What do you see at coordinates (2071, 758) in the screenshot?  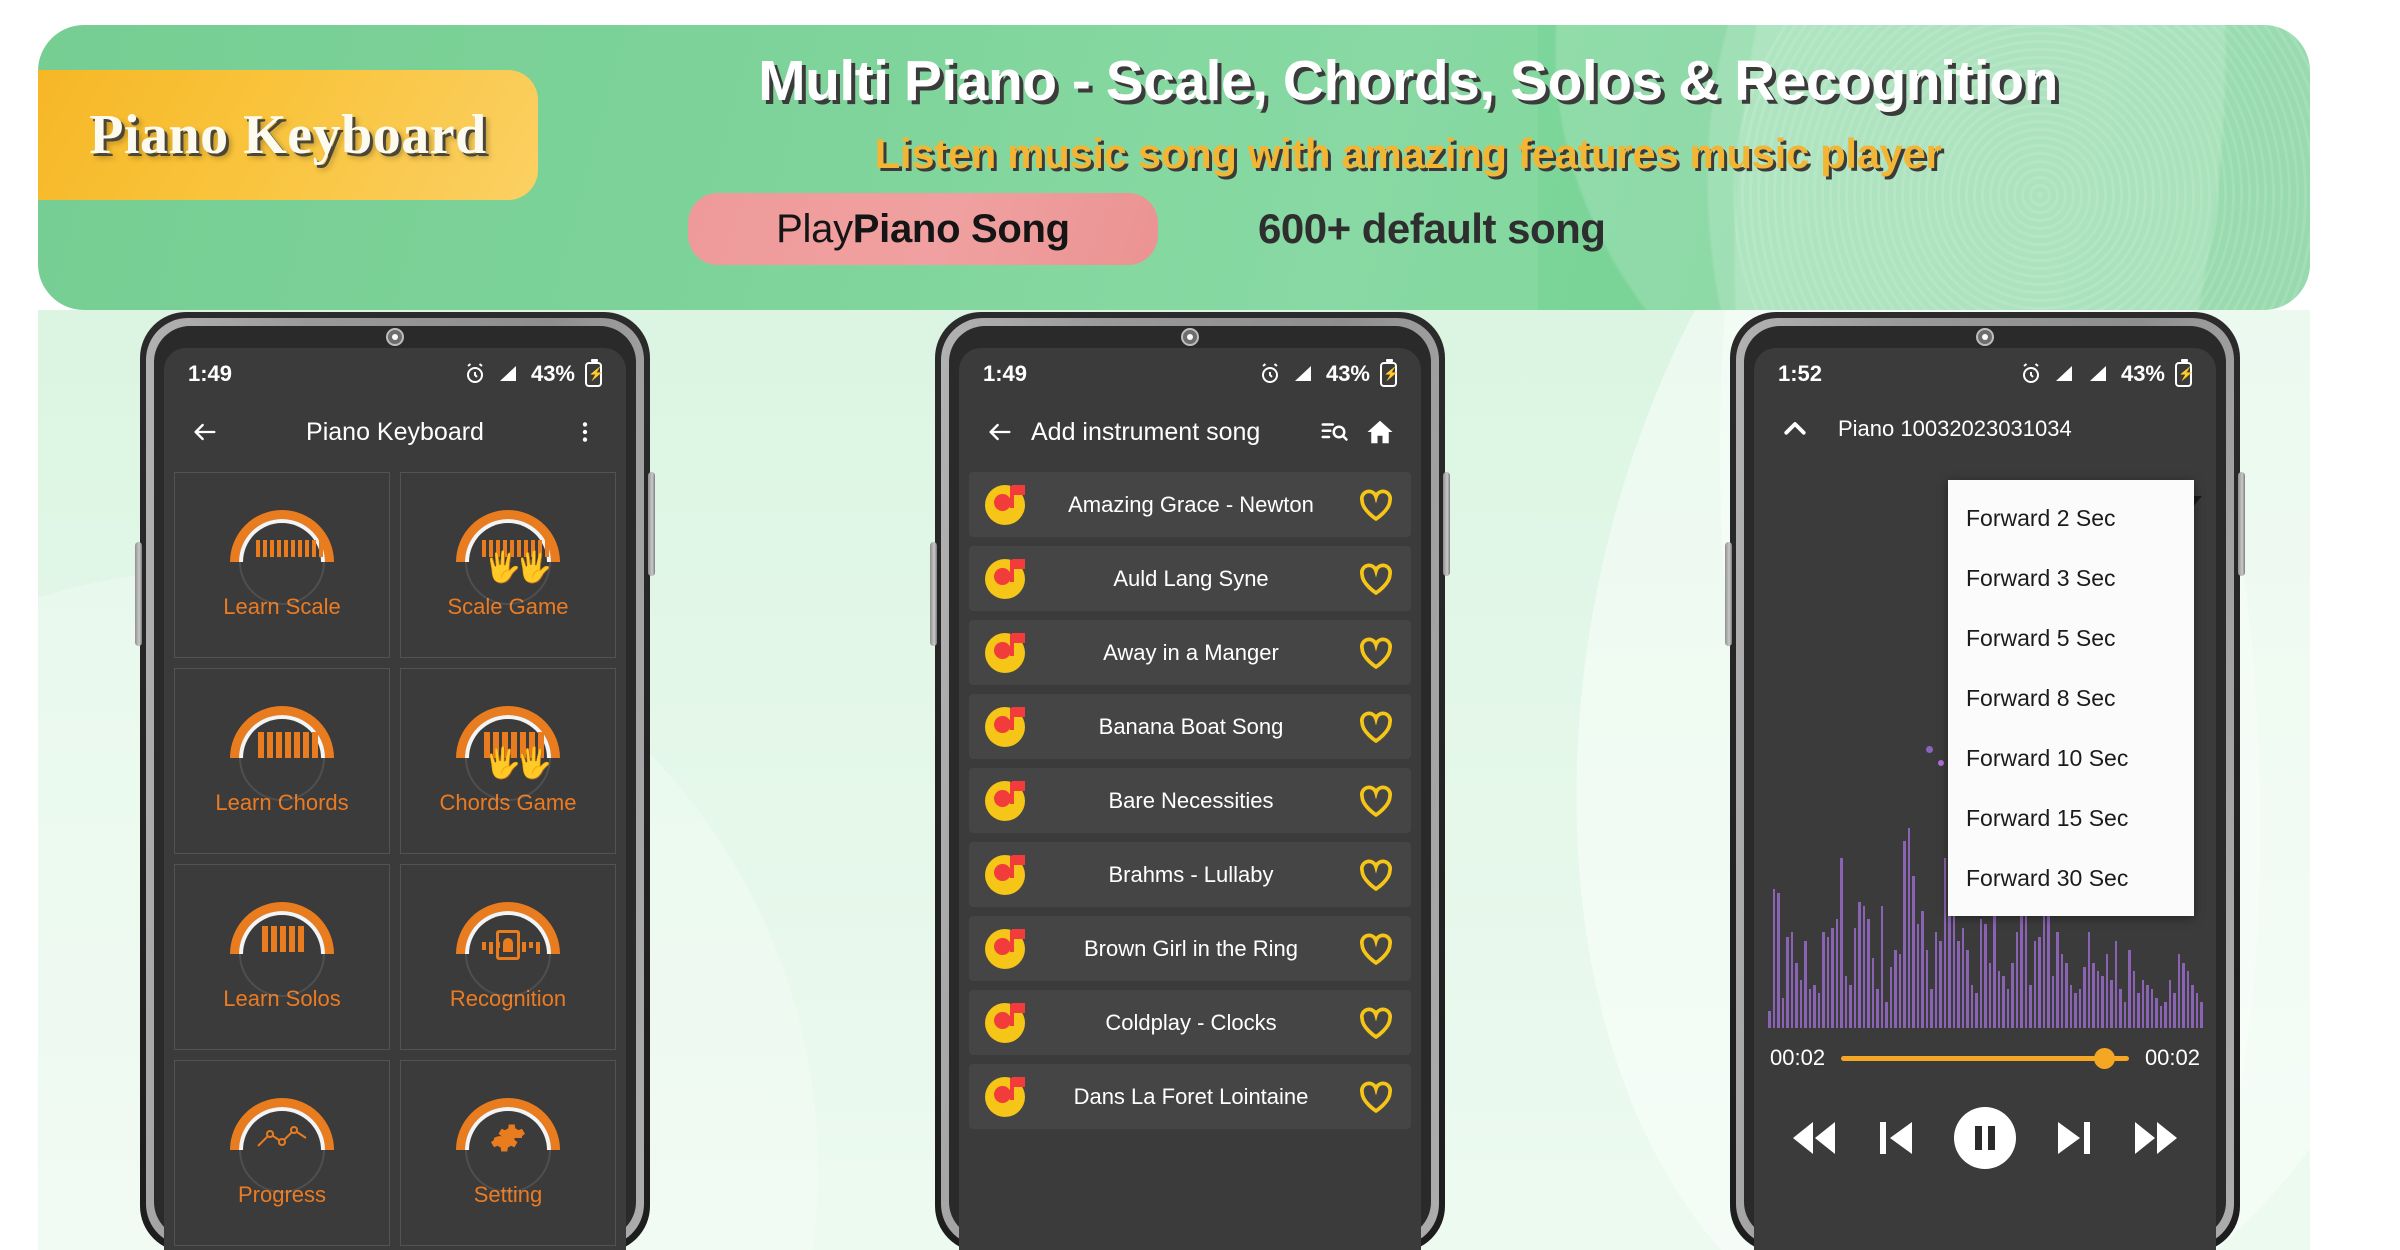 I see `menu-item-forward-10: Forward 10 Sec` at bounding box center [2071, 758].